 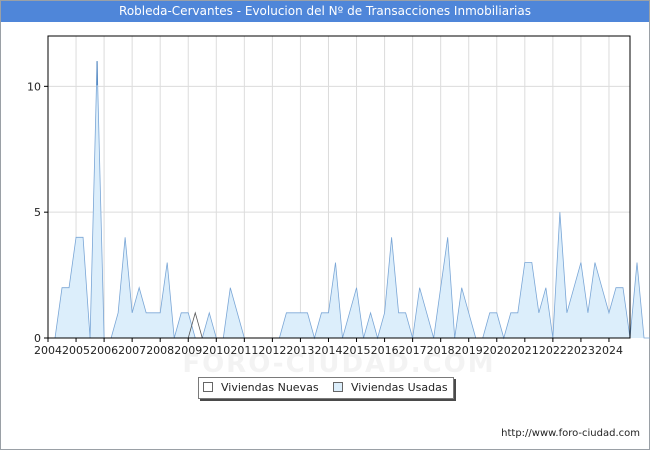 What do you see at coordinates (553, 350) in the screenshot?
I see `x-tick-label: 2022` at bounding box center [553, 350].